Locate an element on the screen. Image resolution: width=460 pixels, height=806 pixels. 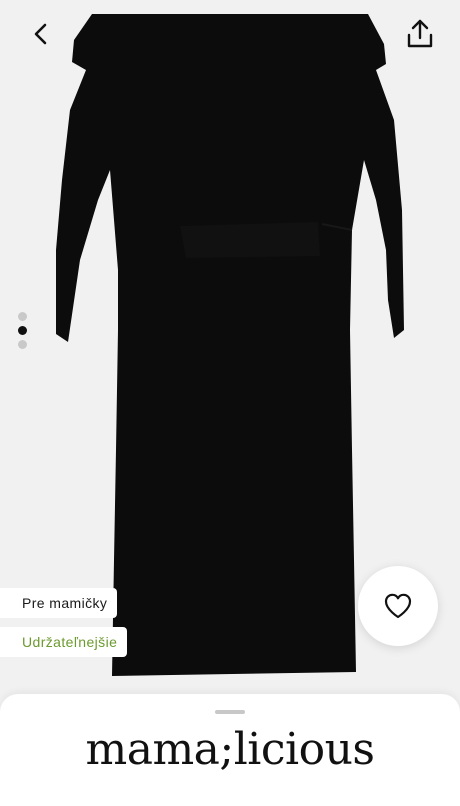
image-pagination is located at coordinates (22, 330).